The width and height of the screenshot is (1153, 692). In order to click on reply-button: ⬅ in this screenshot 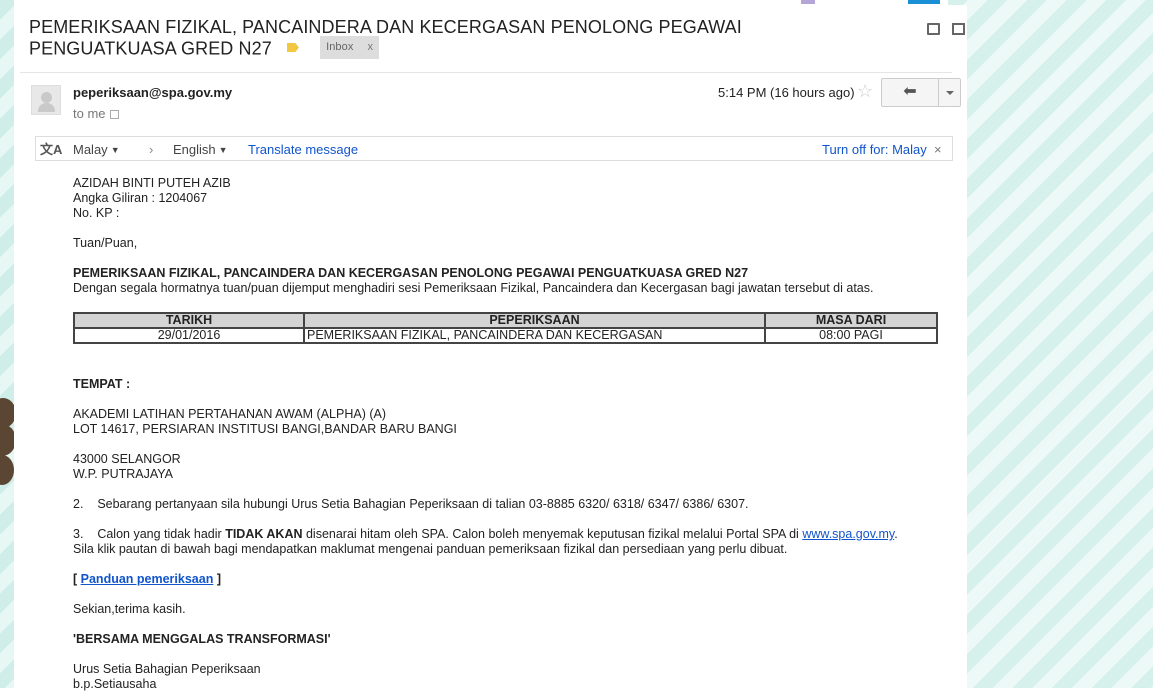, I will do `click(910, 92)`.